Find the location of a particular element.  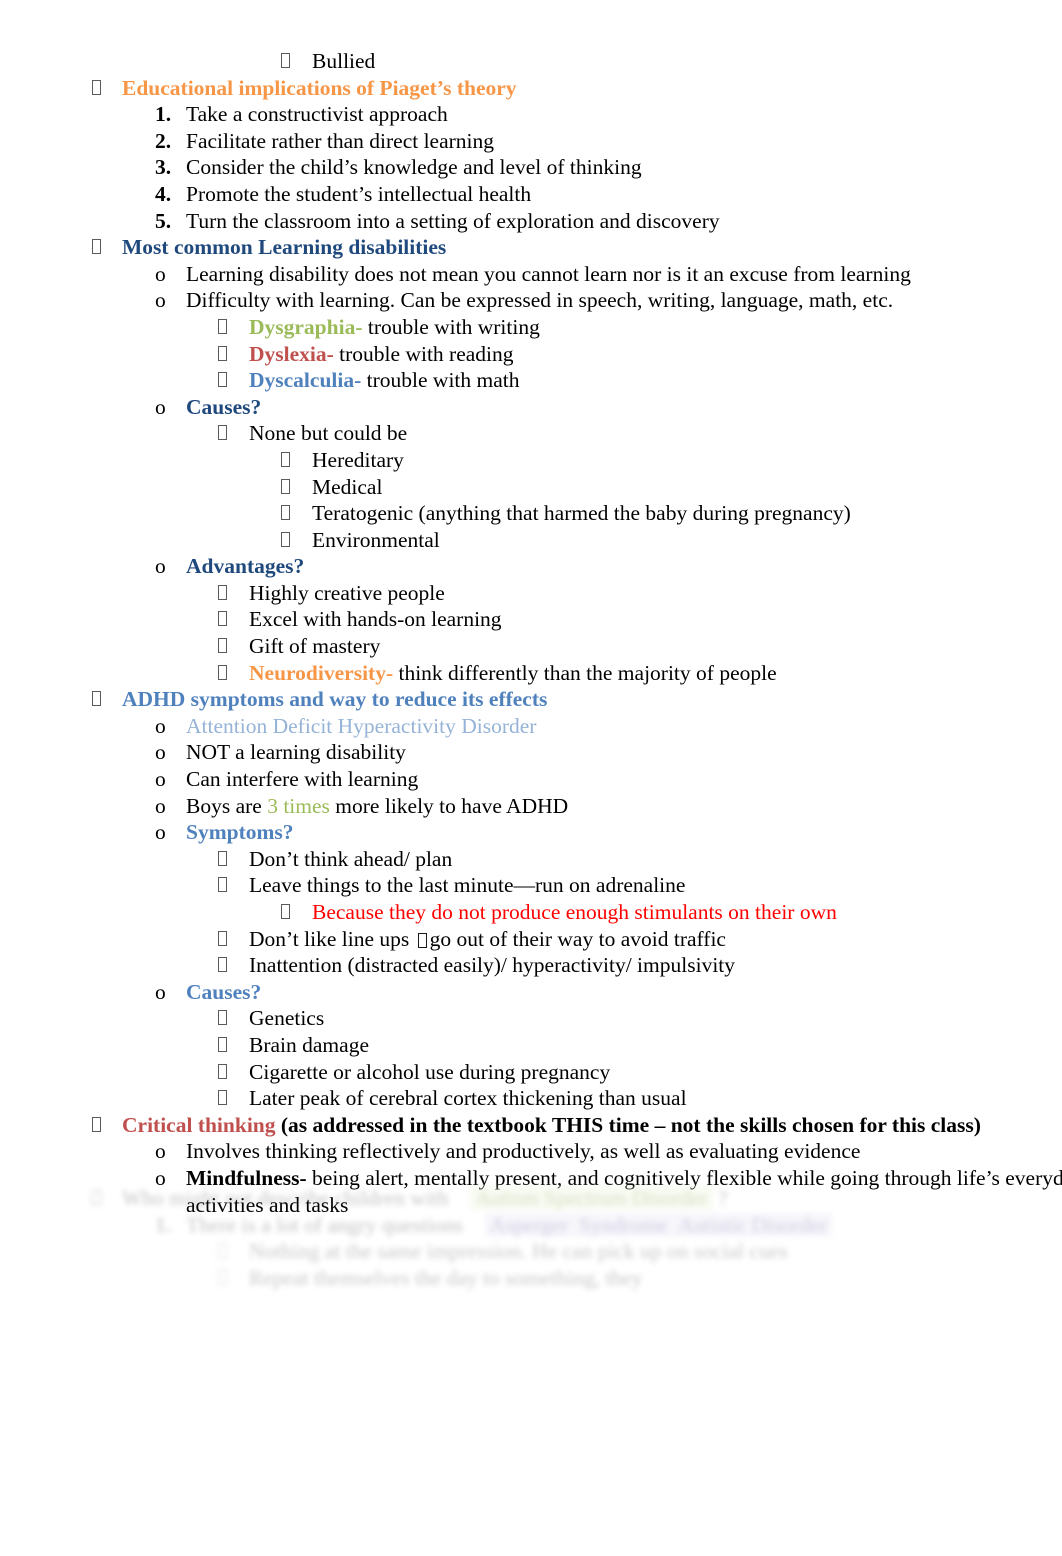

subheading-label: Symptoms? is located at coordinates (240, 832).